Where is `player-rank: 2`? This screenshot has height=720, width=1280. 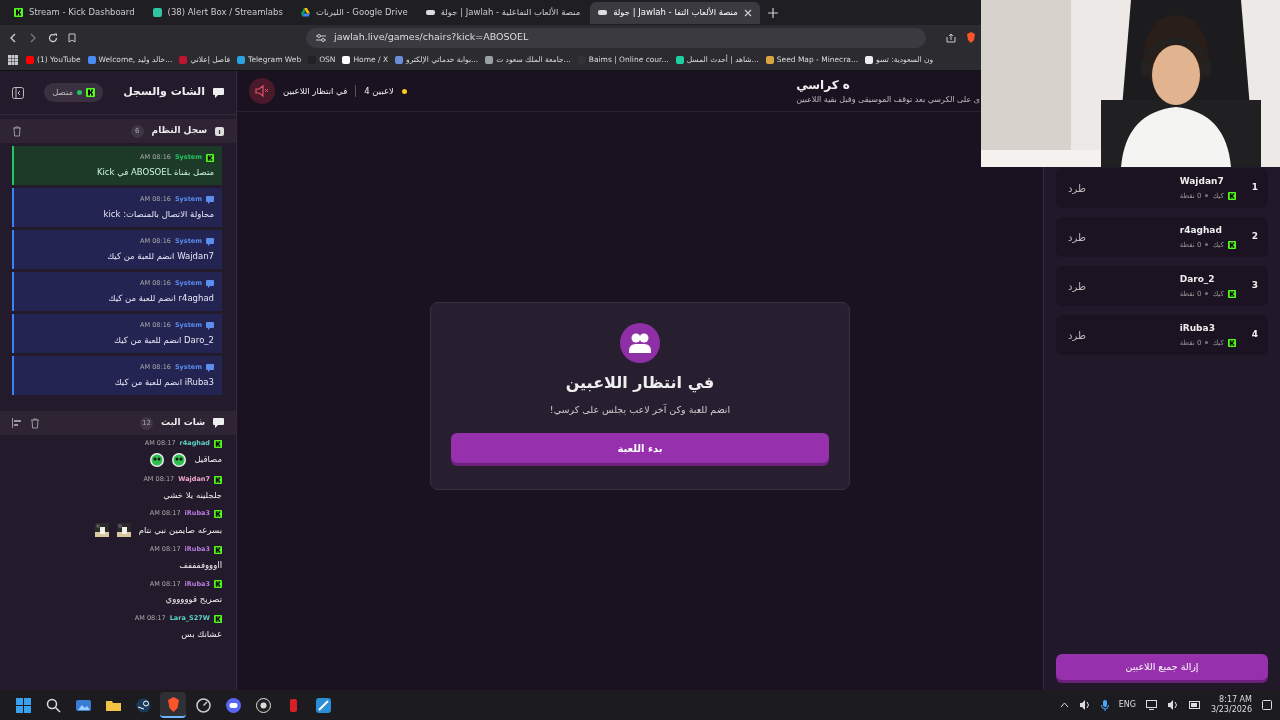 player-rank: 2 is located at coordinates (1254, 237).